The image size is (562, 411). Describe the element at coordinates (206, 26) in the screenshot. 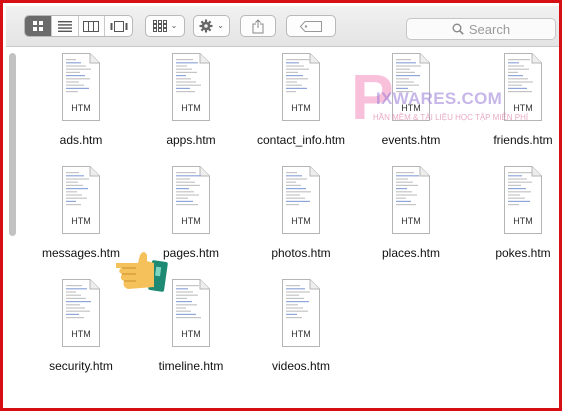

I see `gear-icon` at that location.